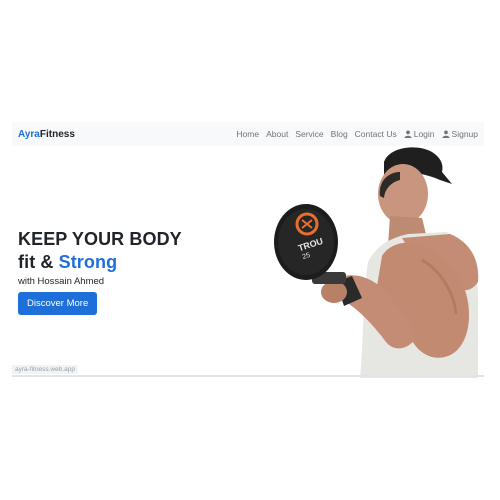 The height and width of the screenshot is (500, 500). I want to click on brand-part-main: Fitness, so click(57, 134).